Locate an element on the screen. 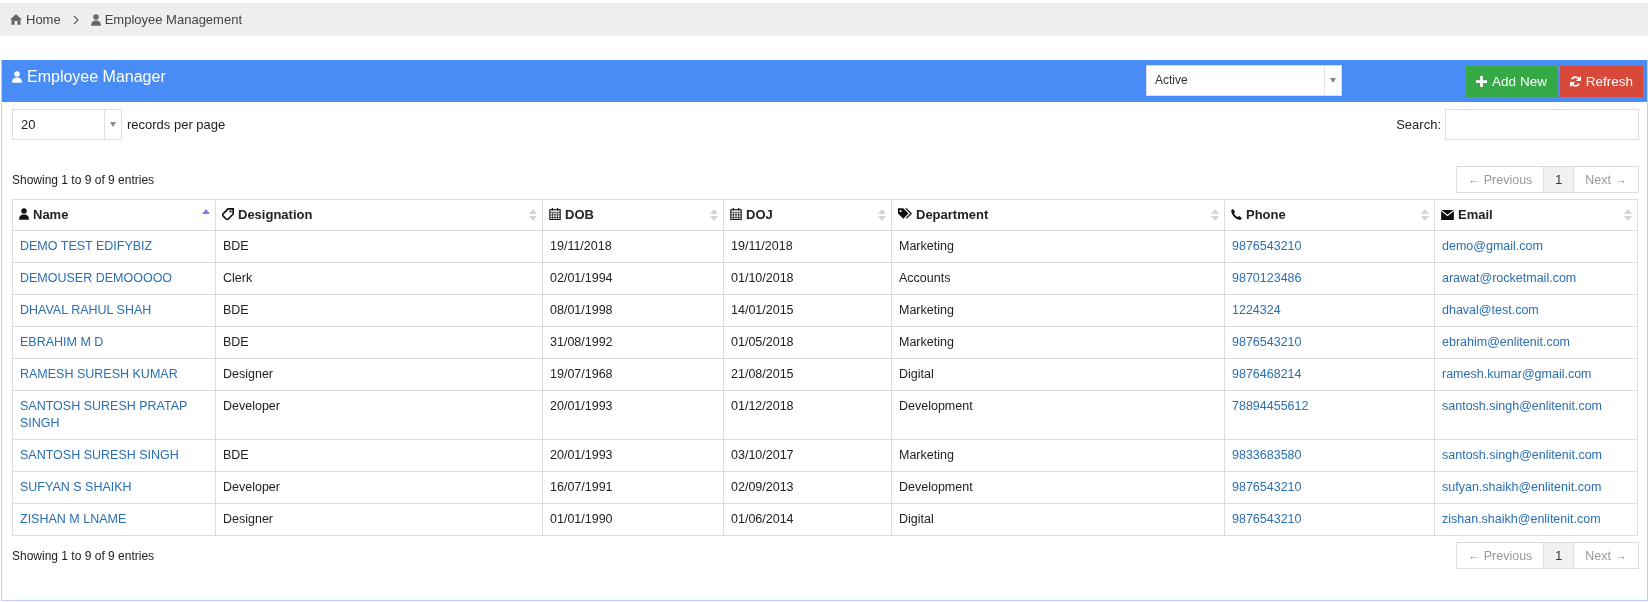 This screenshot has height=602, width=1651. plus-icon is located at coordinates (1482, 81).